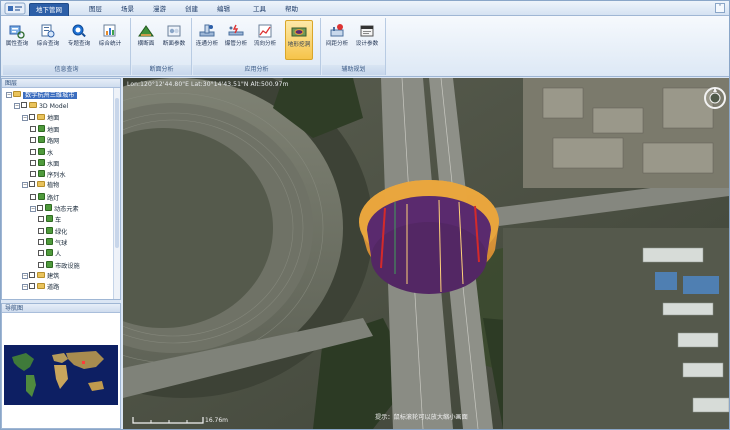 This screenshot has width=730, height=430. What do you see at coordinates (40, 186) in the screenshot?
I see `tree-node: − 植物` at bounding box center [40, 186].